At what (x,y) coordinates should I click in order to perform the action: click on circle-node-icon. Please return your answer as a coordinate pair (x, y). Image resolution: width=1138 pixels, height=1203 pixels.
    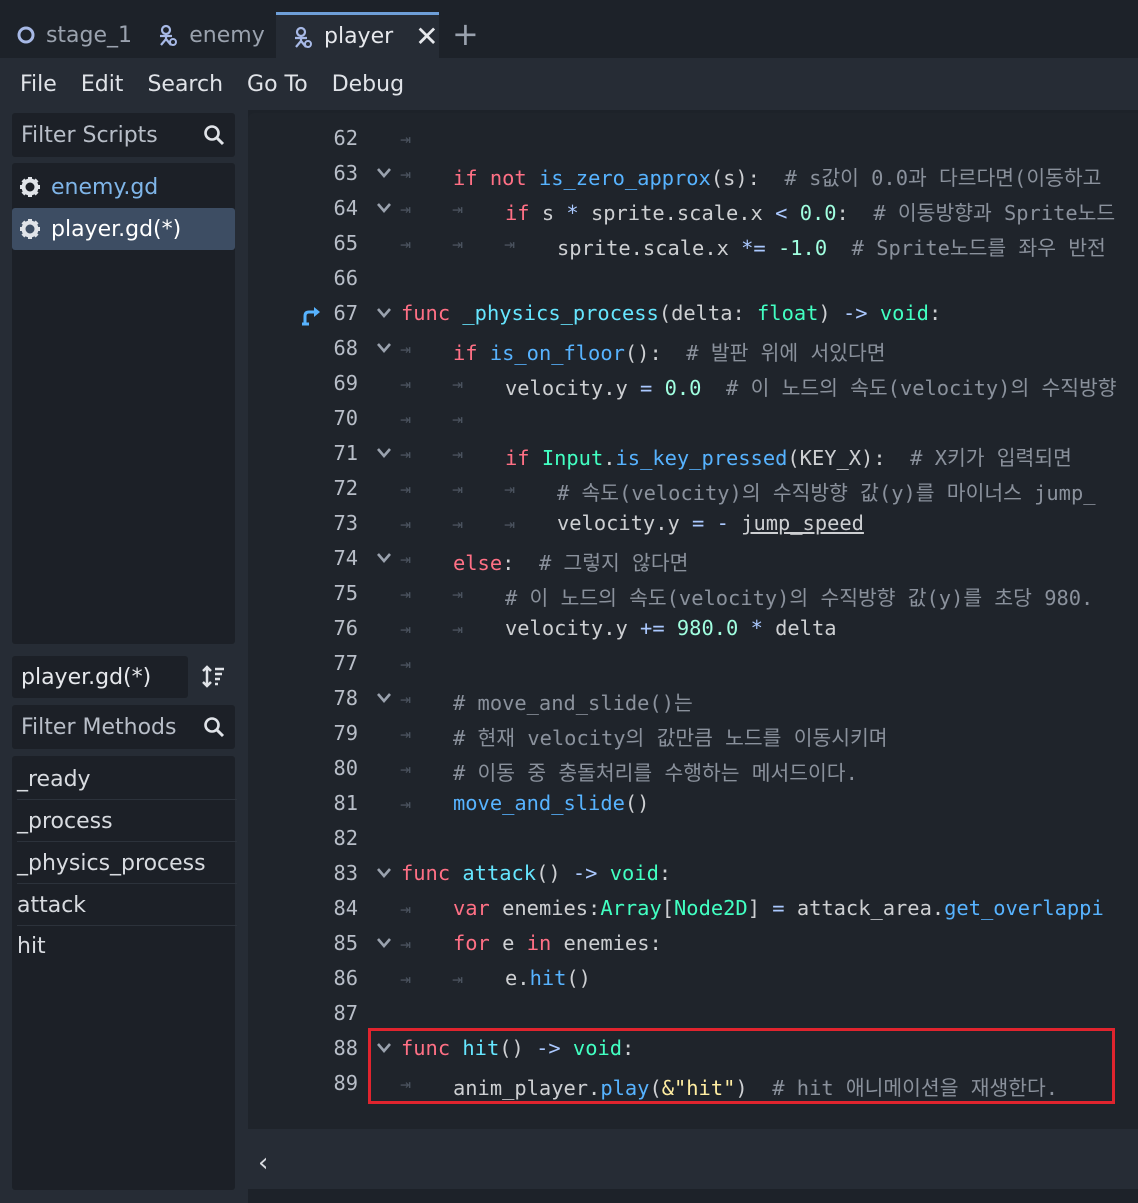
    Looking at the image, I should click on (26, 35).